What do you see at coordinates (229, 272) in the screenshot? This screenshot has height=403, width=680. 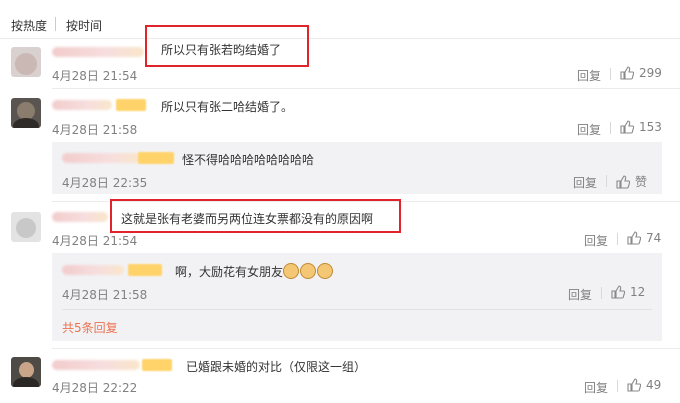 I see `sub-reply-text: 啊，大励花有女朋友` at bounding box center [229, 272].